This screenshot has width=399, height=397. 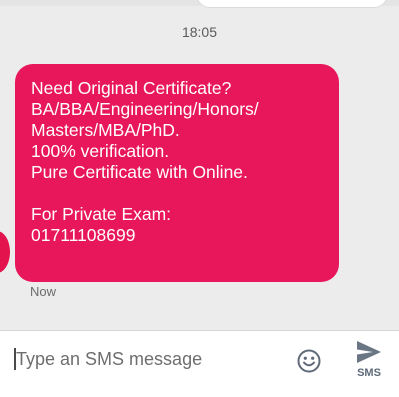 I want to click on send-type-label: SMS, so click(x=369, y=373).